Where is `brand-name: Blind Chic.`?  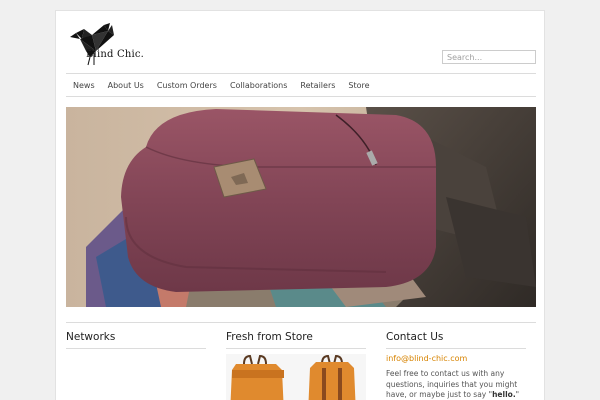 brand-name: Blind Chic. is located at coordinates (115, 54).